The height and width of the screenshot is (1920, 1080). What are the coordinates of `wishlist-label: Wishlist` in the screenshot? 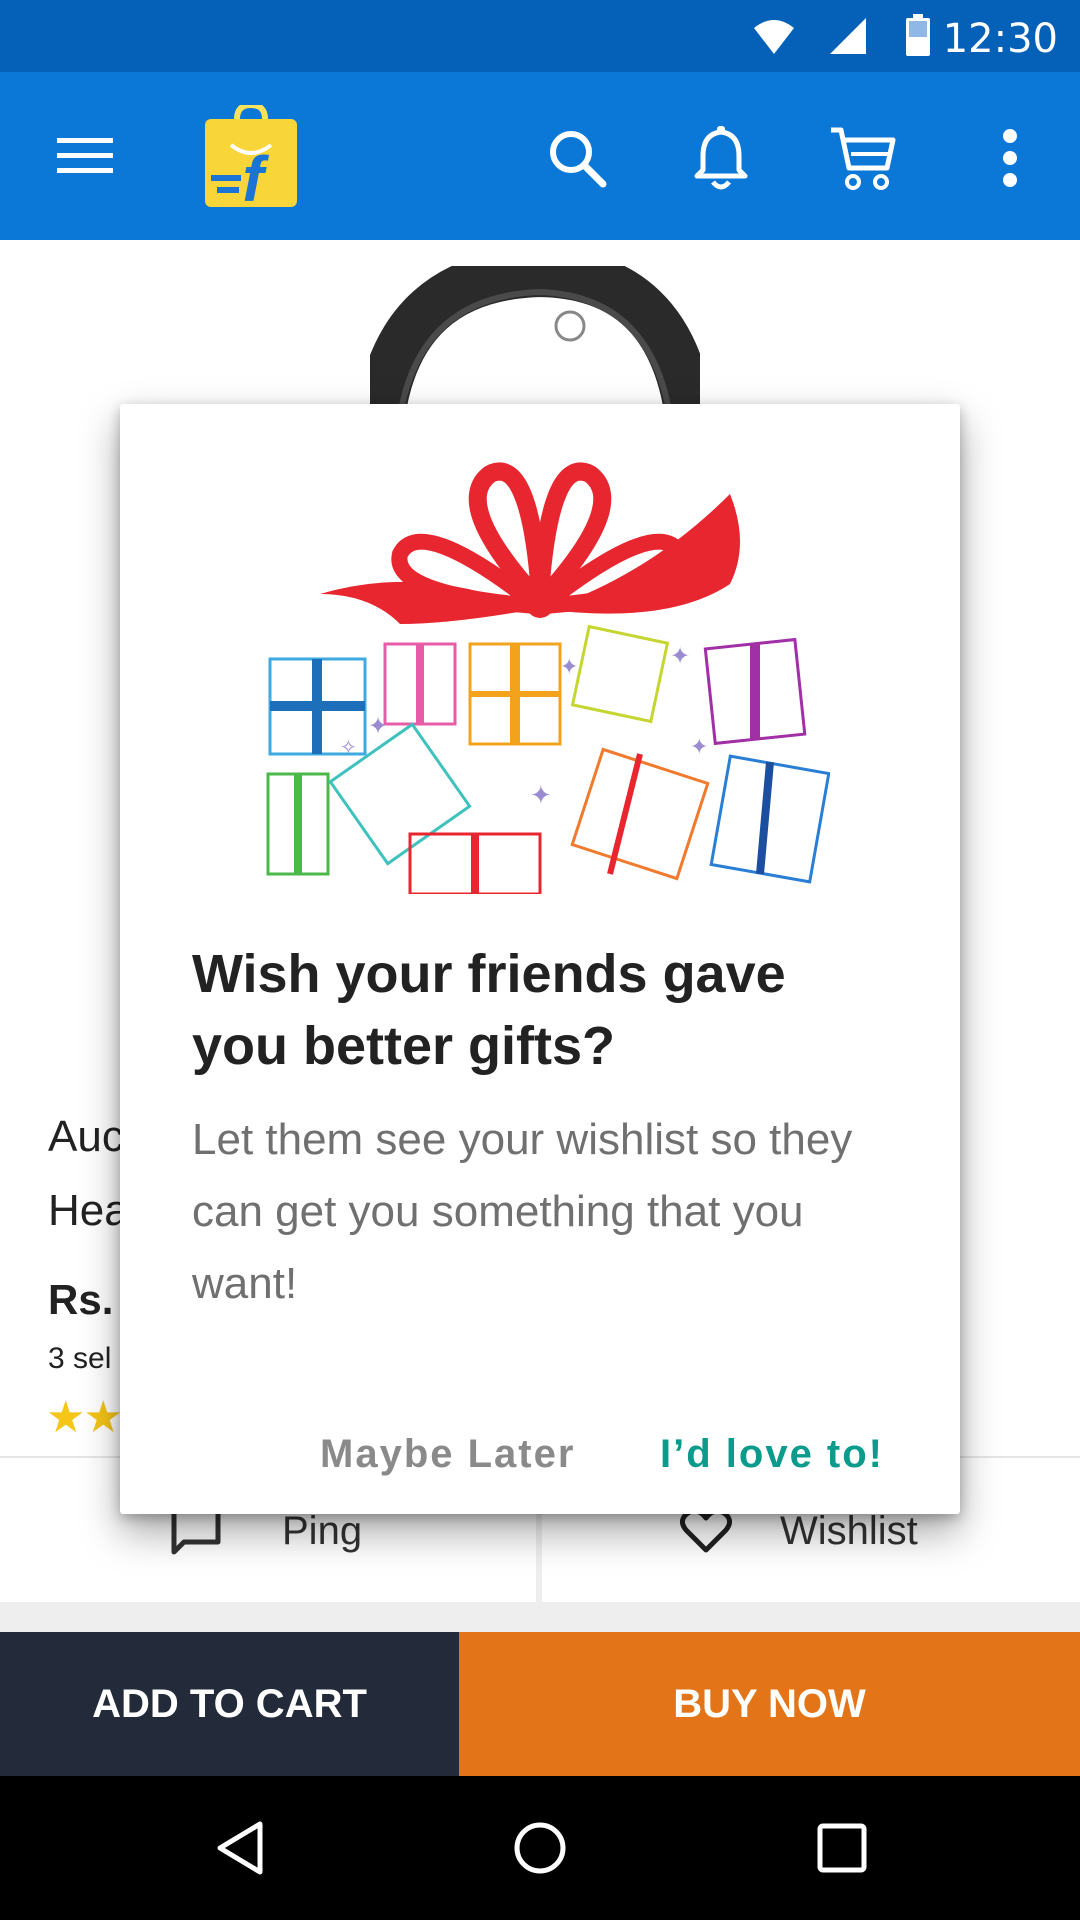 It's located at (849, 1530).